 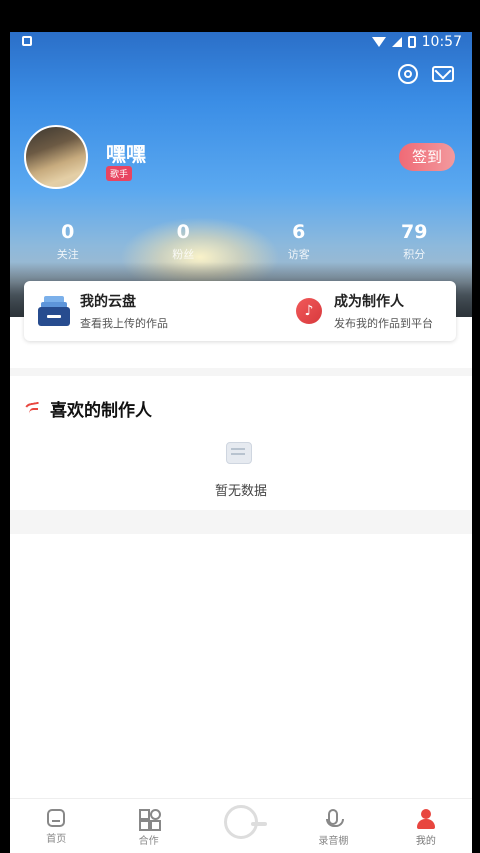 What do you see at coordinates (56, 818) in the screenshot?
I see `home-icon` at bounding box center [56, 818].